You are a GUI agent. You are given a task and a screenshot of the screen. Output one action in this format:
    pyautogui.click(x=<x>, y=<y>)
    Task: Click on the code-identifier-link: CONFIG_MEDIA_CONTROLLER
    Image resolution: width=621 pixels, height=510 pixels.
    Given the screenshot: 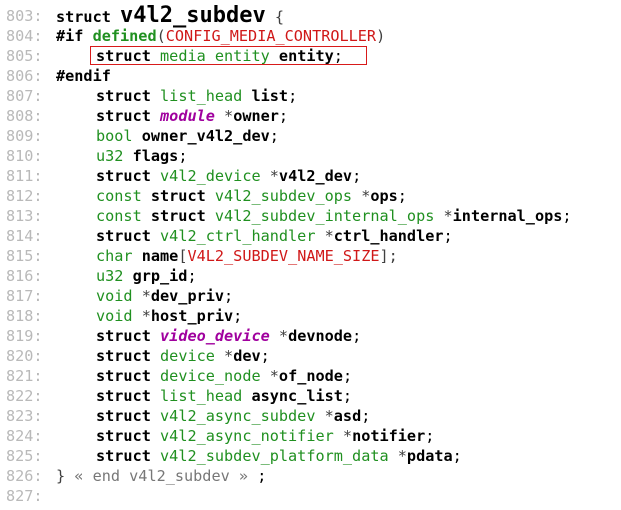 What is the action you would take?
    pyautogui.click(x=271, y=36)
    